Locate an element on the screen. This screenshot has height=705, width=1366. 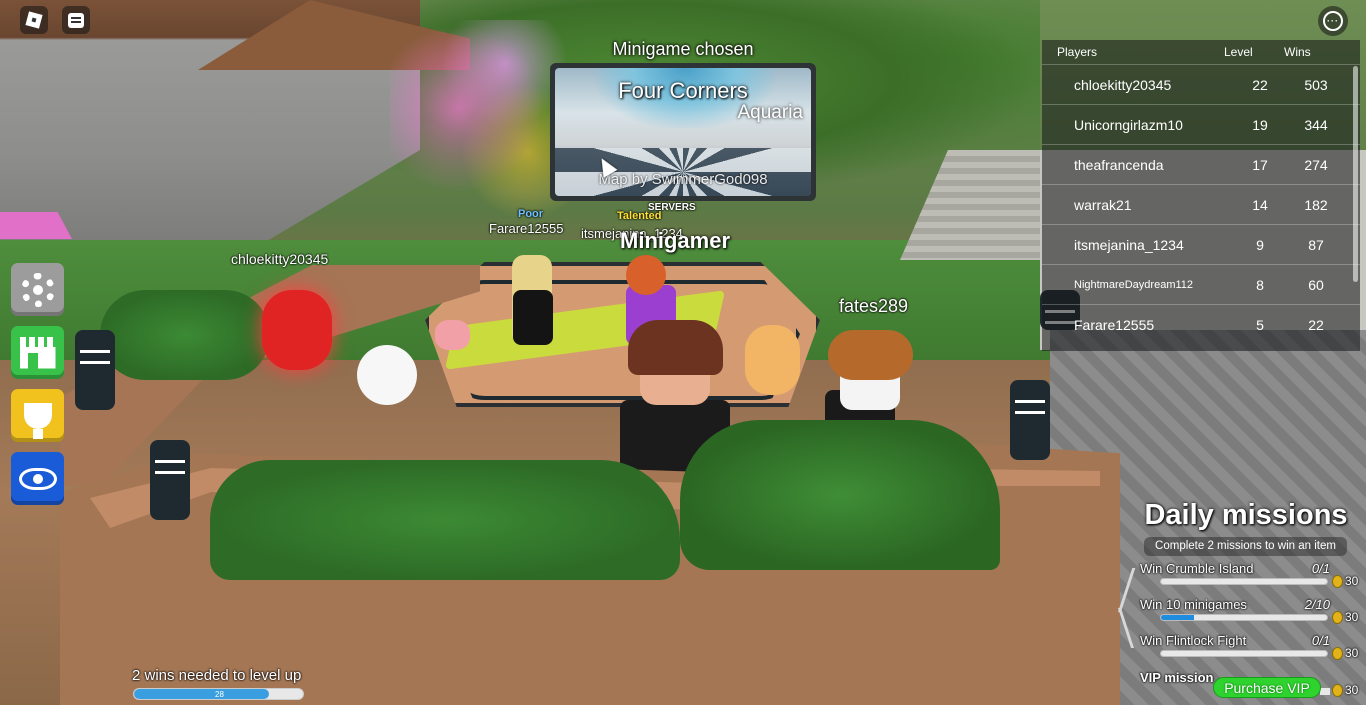
leaderboard-row: Farare12555 5 22 is located at coordinates (1201, 324).